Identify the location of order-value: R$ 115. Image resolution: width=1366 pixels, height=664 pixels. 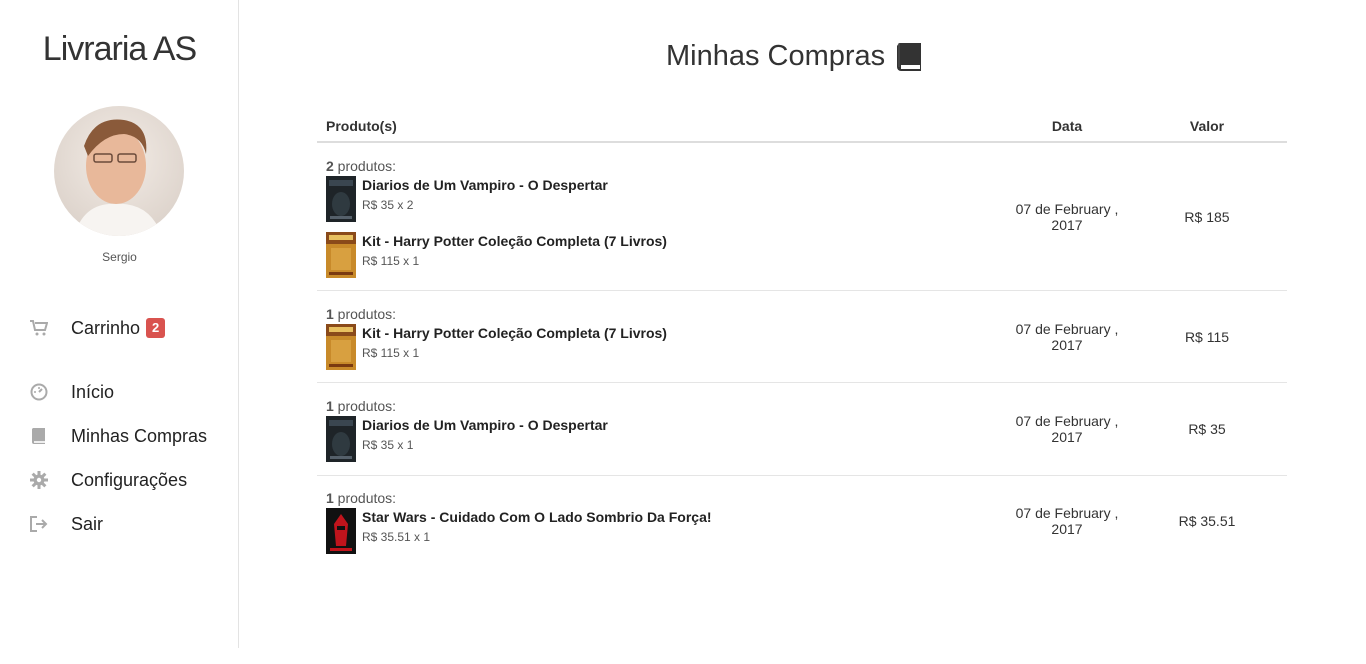
(1207, 336).